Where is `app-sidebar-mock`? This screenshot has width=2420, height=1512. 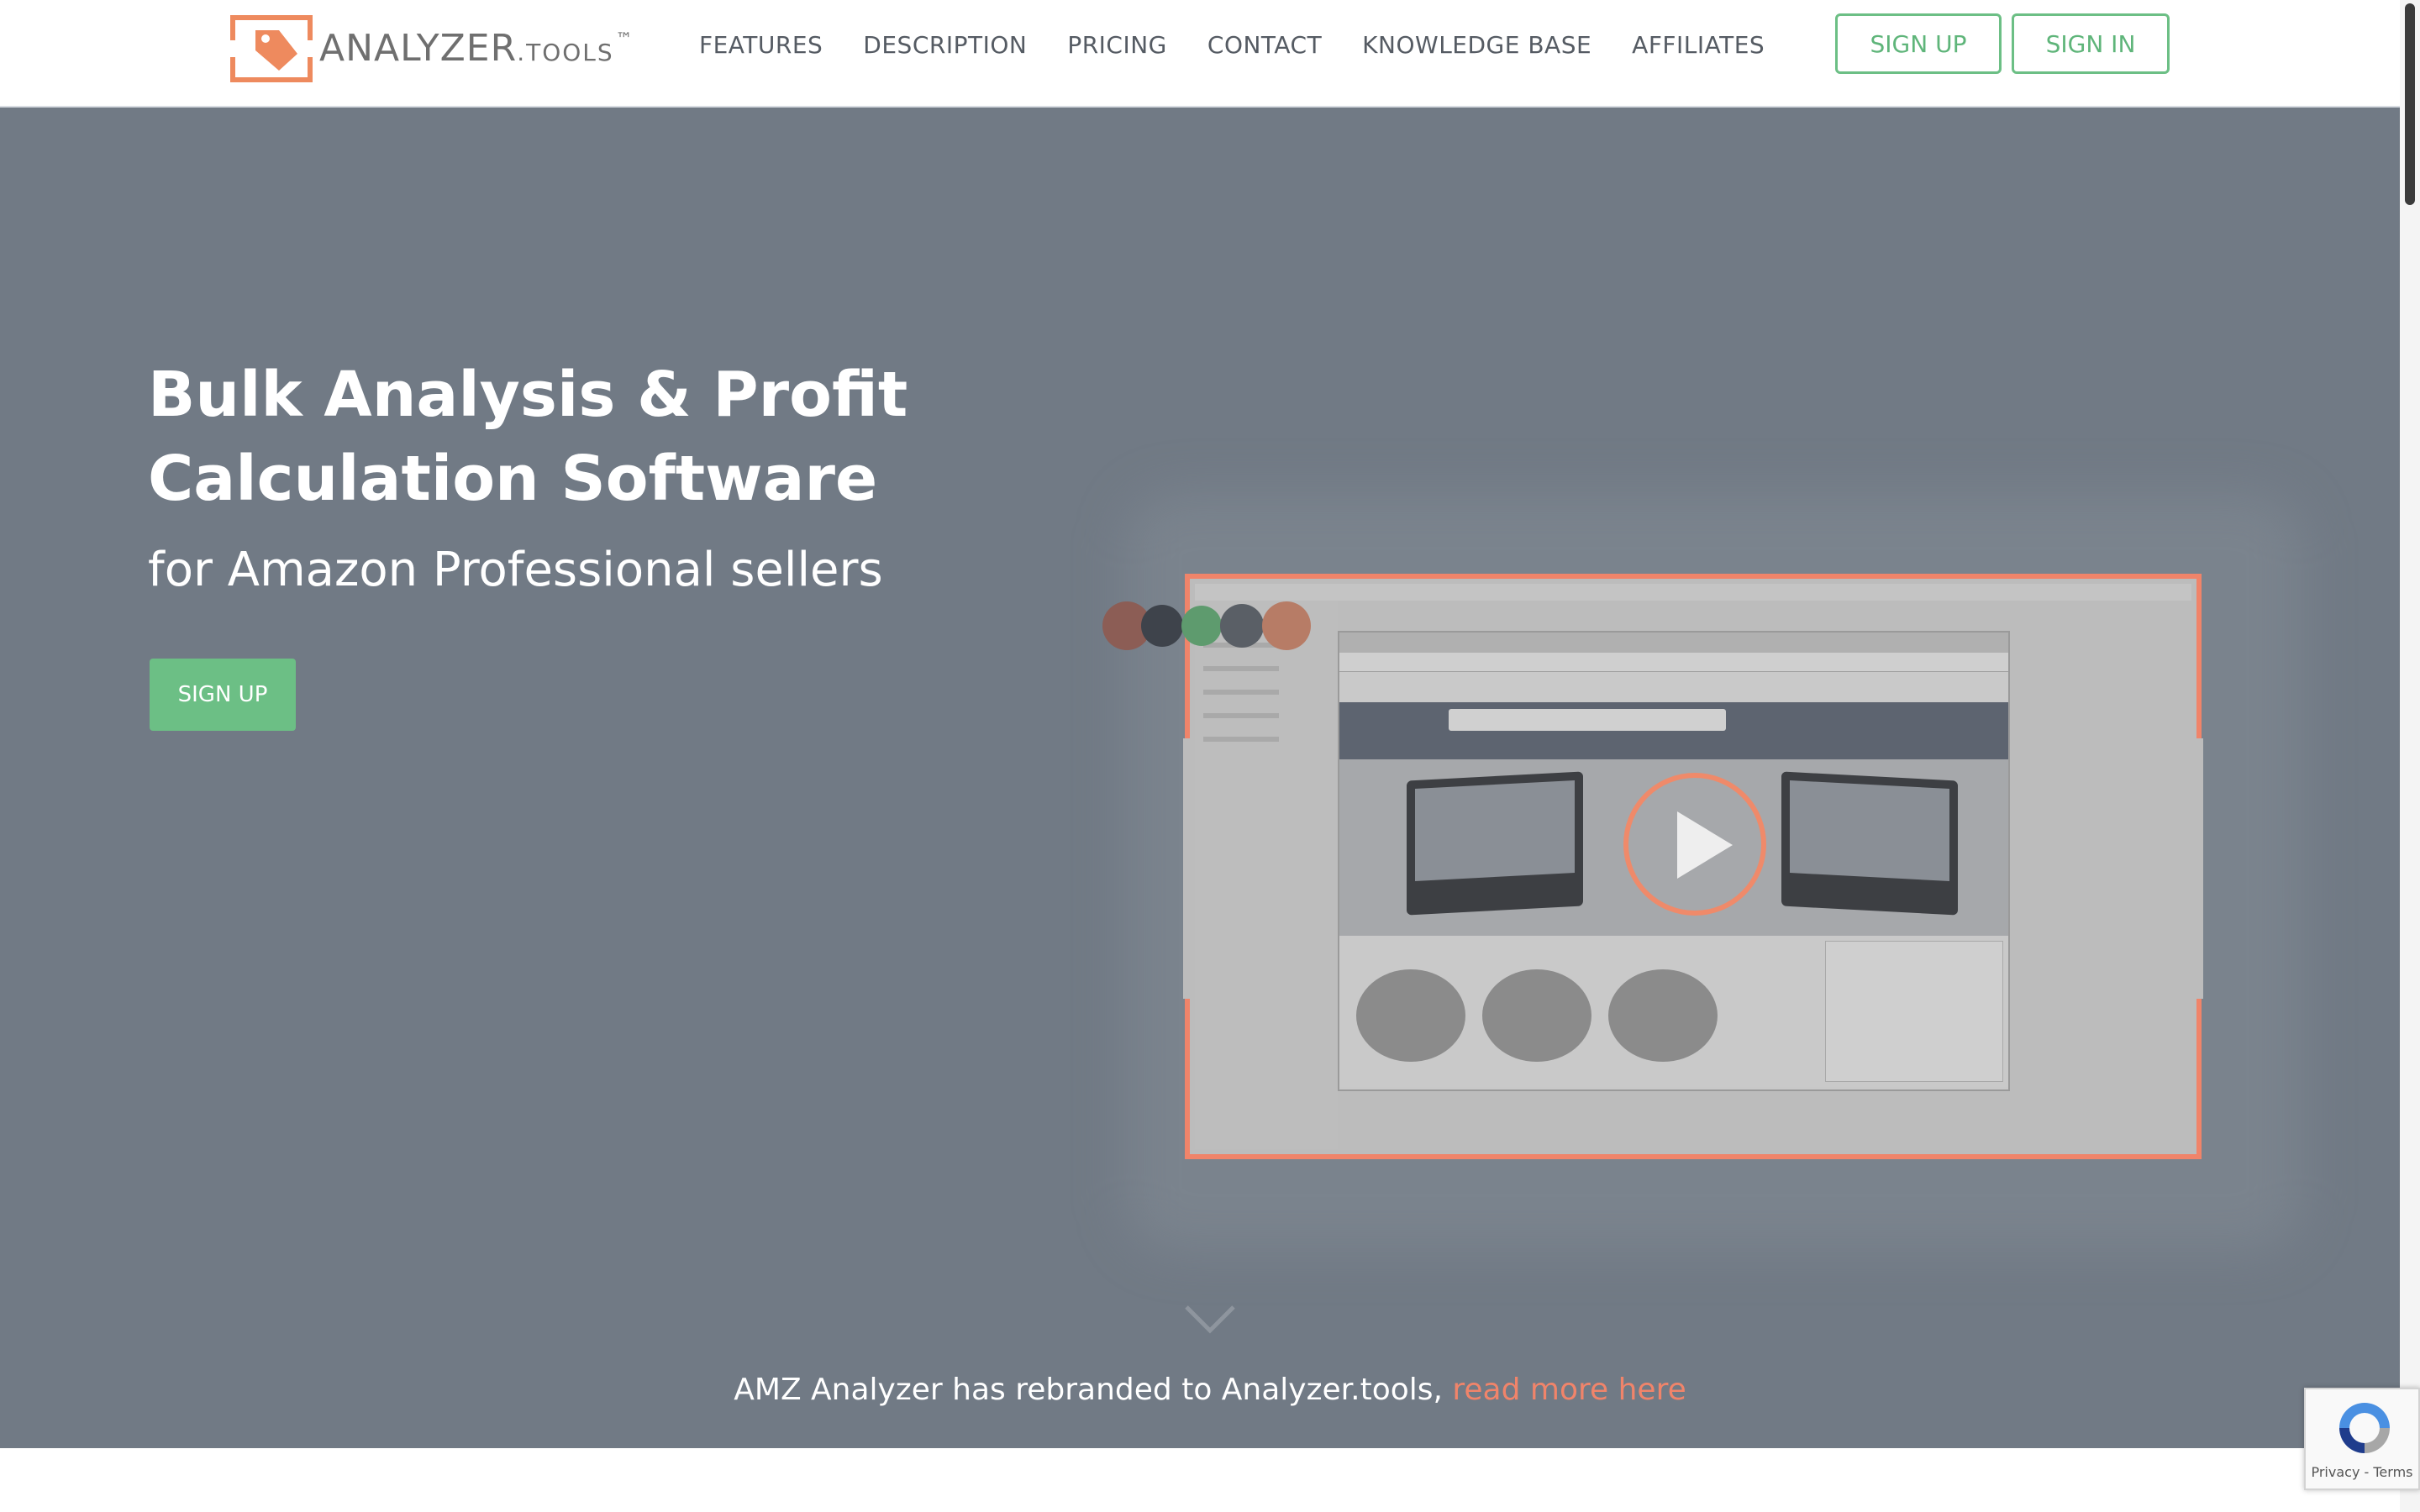
app-sidebar-mock is located at coordinates (1266, 875).